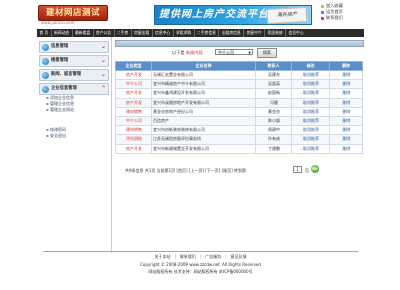  What do you see at coordinates (60, 46) in the screenshot?
I see `sidebar-block-label: 信息管理` at bounding box center [60, 46].